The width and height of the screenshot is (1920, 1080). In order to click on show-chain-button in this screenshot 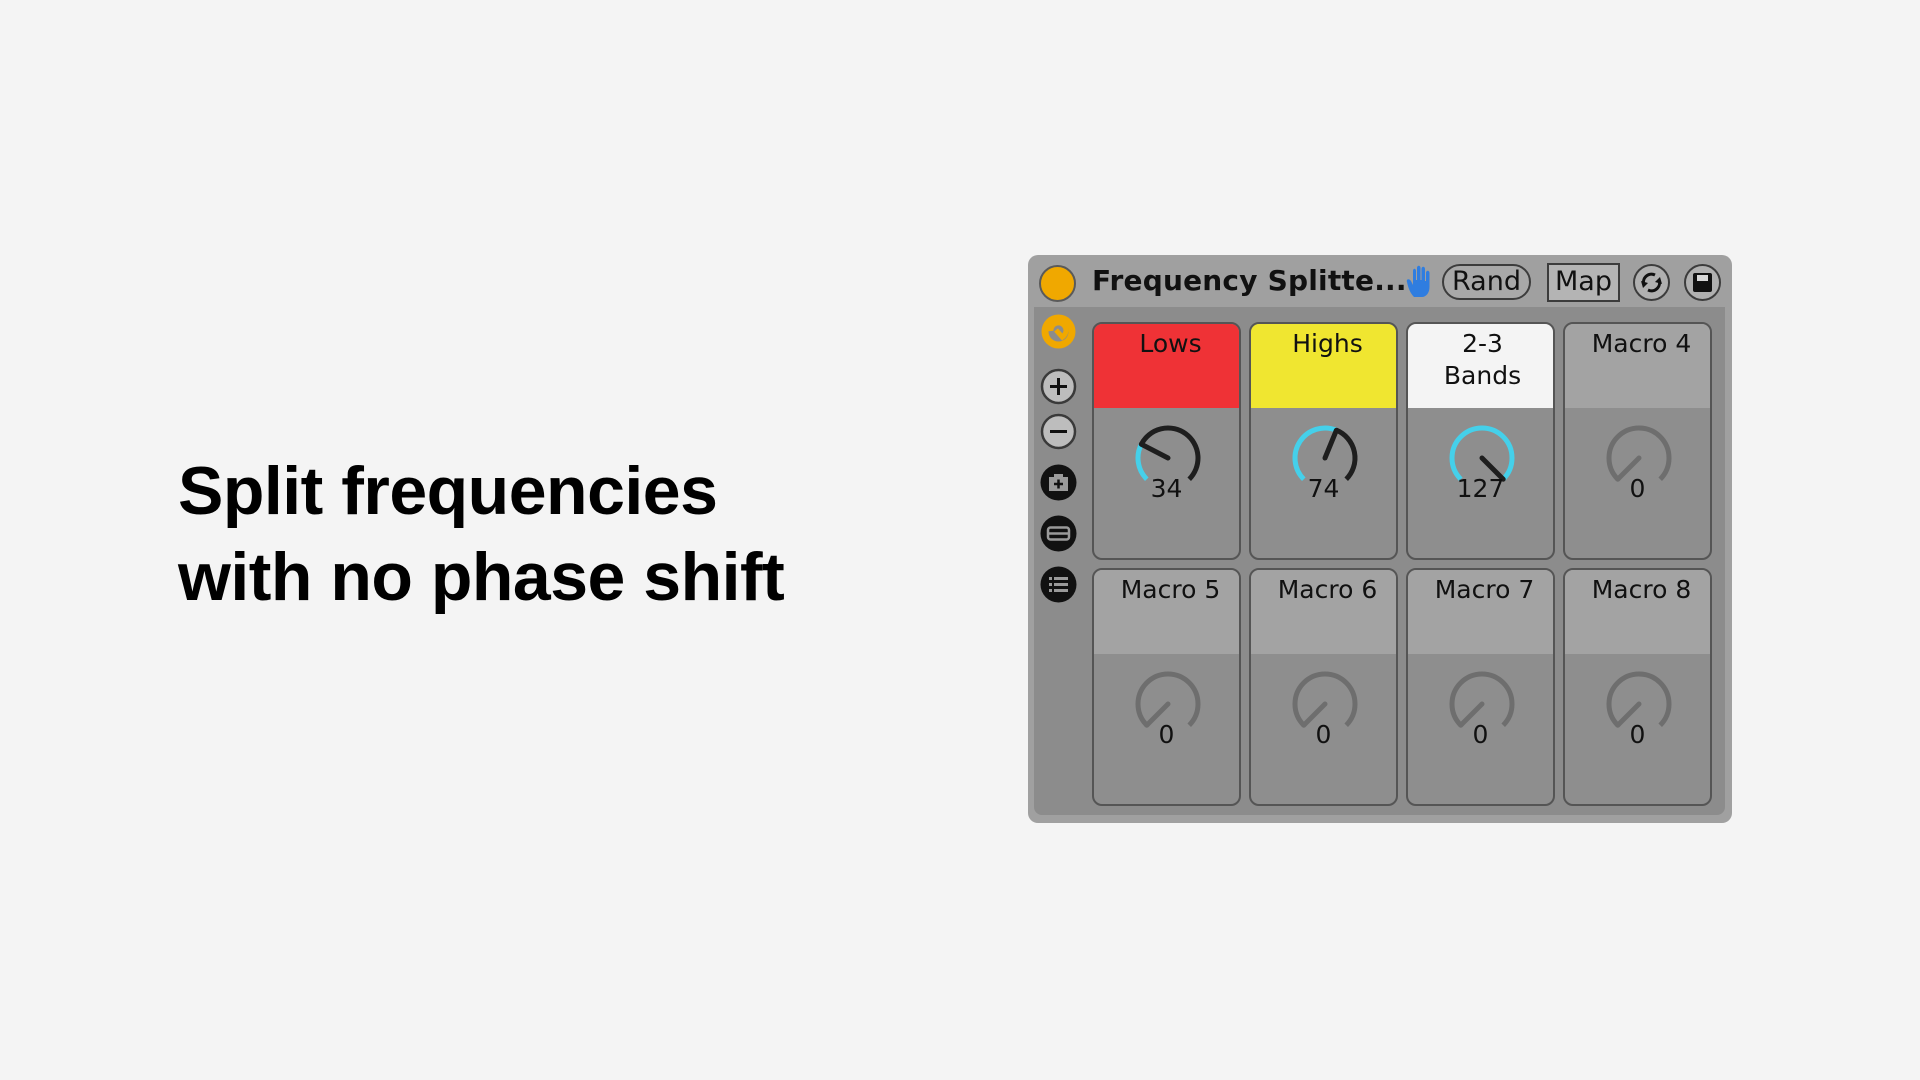, I will do `click(1058, 533)`.